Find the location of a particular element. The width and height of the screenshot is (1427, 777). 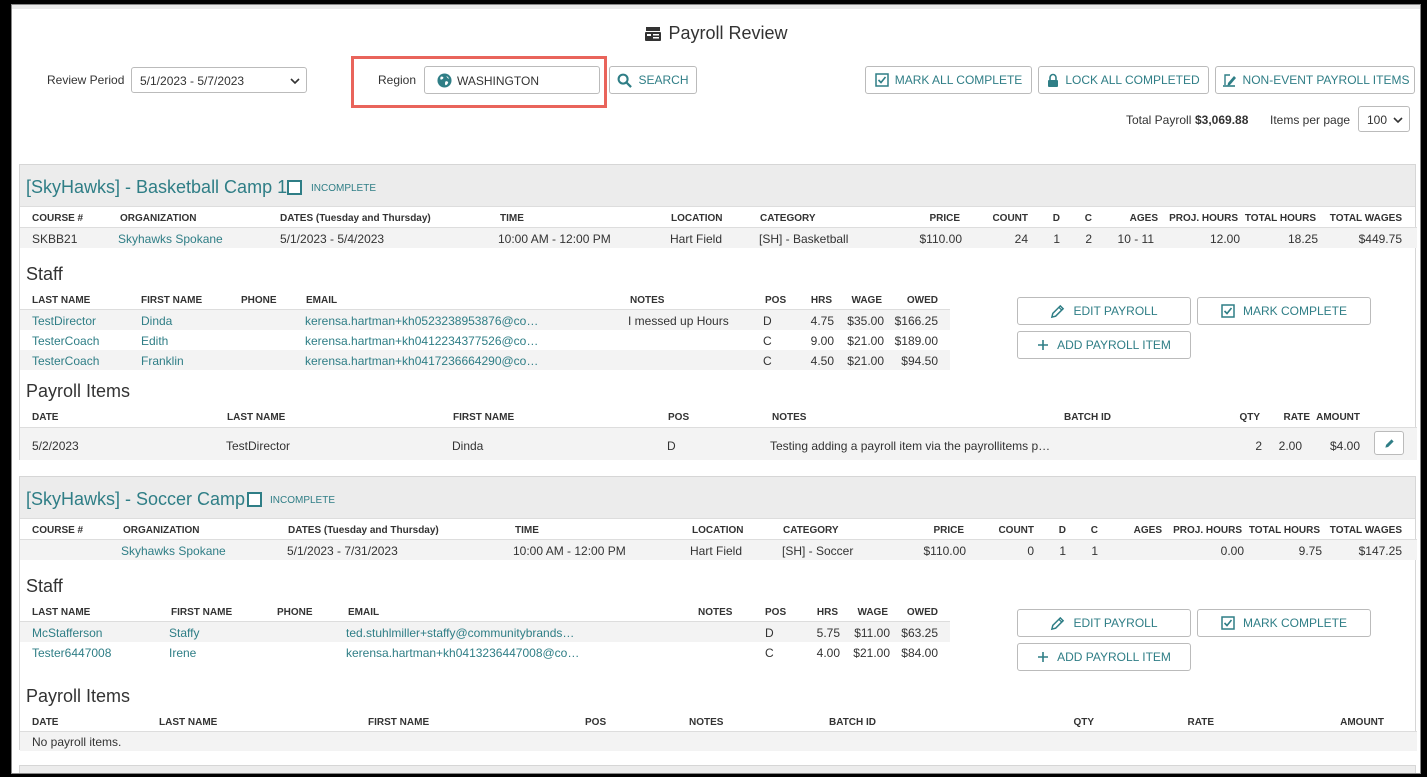

item-amount: $4.00 is located at coordinates (1344, 446).